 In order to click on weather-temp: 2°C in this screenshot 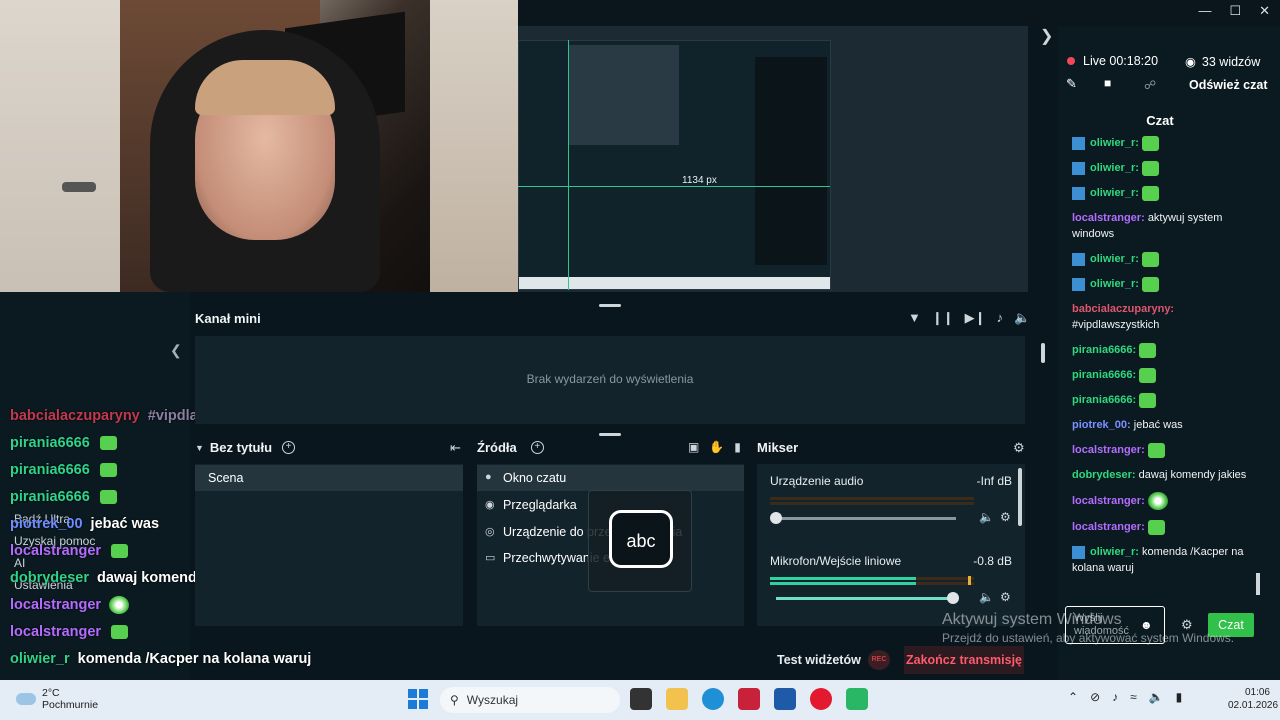, I will do `click(51, 693)`.